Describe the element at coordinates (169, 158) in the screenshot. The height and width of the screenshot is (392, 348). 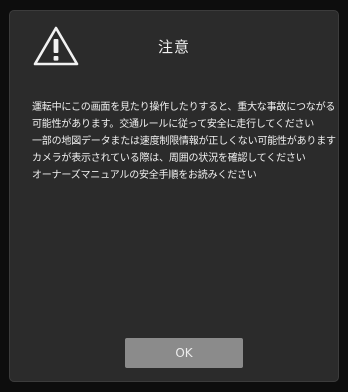
I see `message-line: カメラが表示されている際は、周囲の状況を確認してください` at that location.